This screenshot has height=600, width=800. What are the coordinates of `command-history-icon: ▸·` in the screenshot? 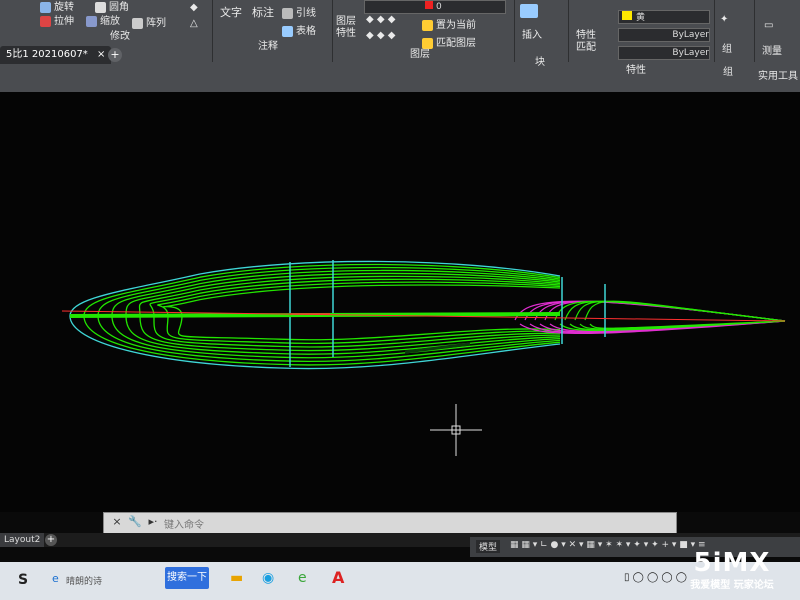 It's located at (153, 522).